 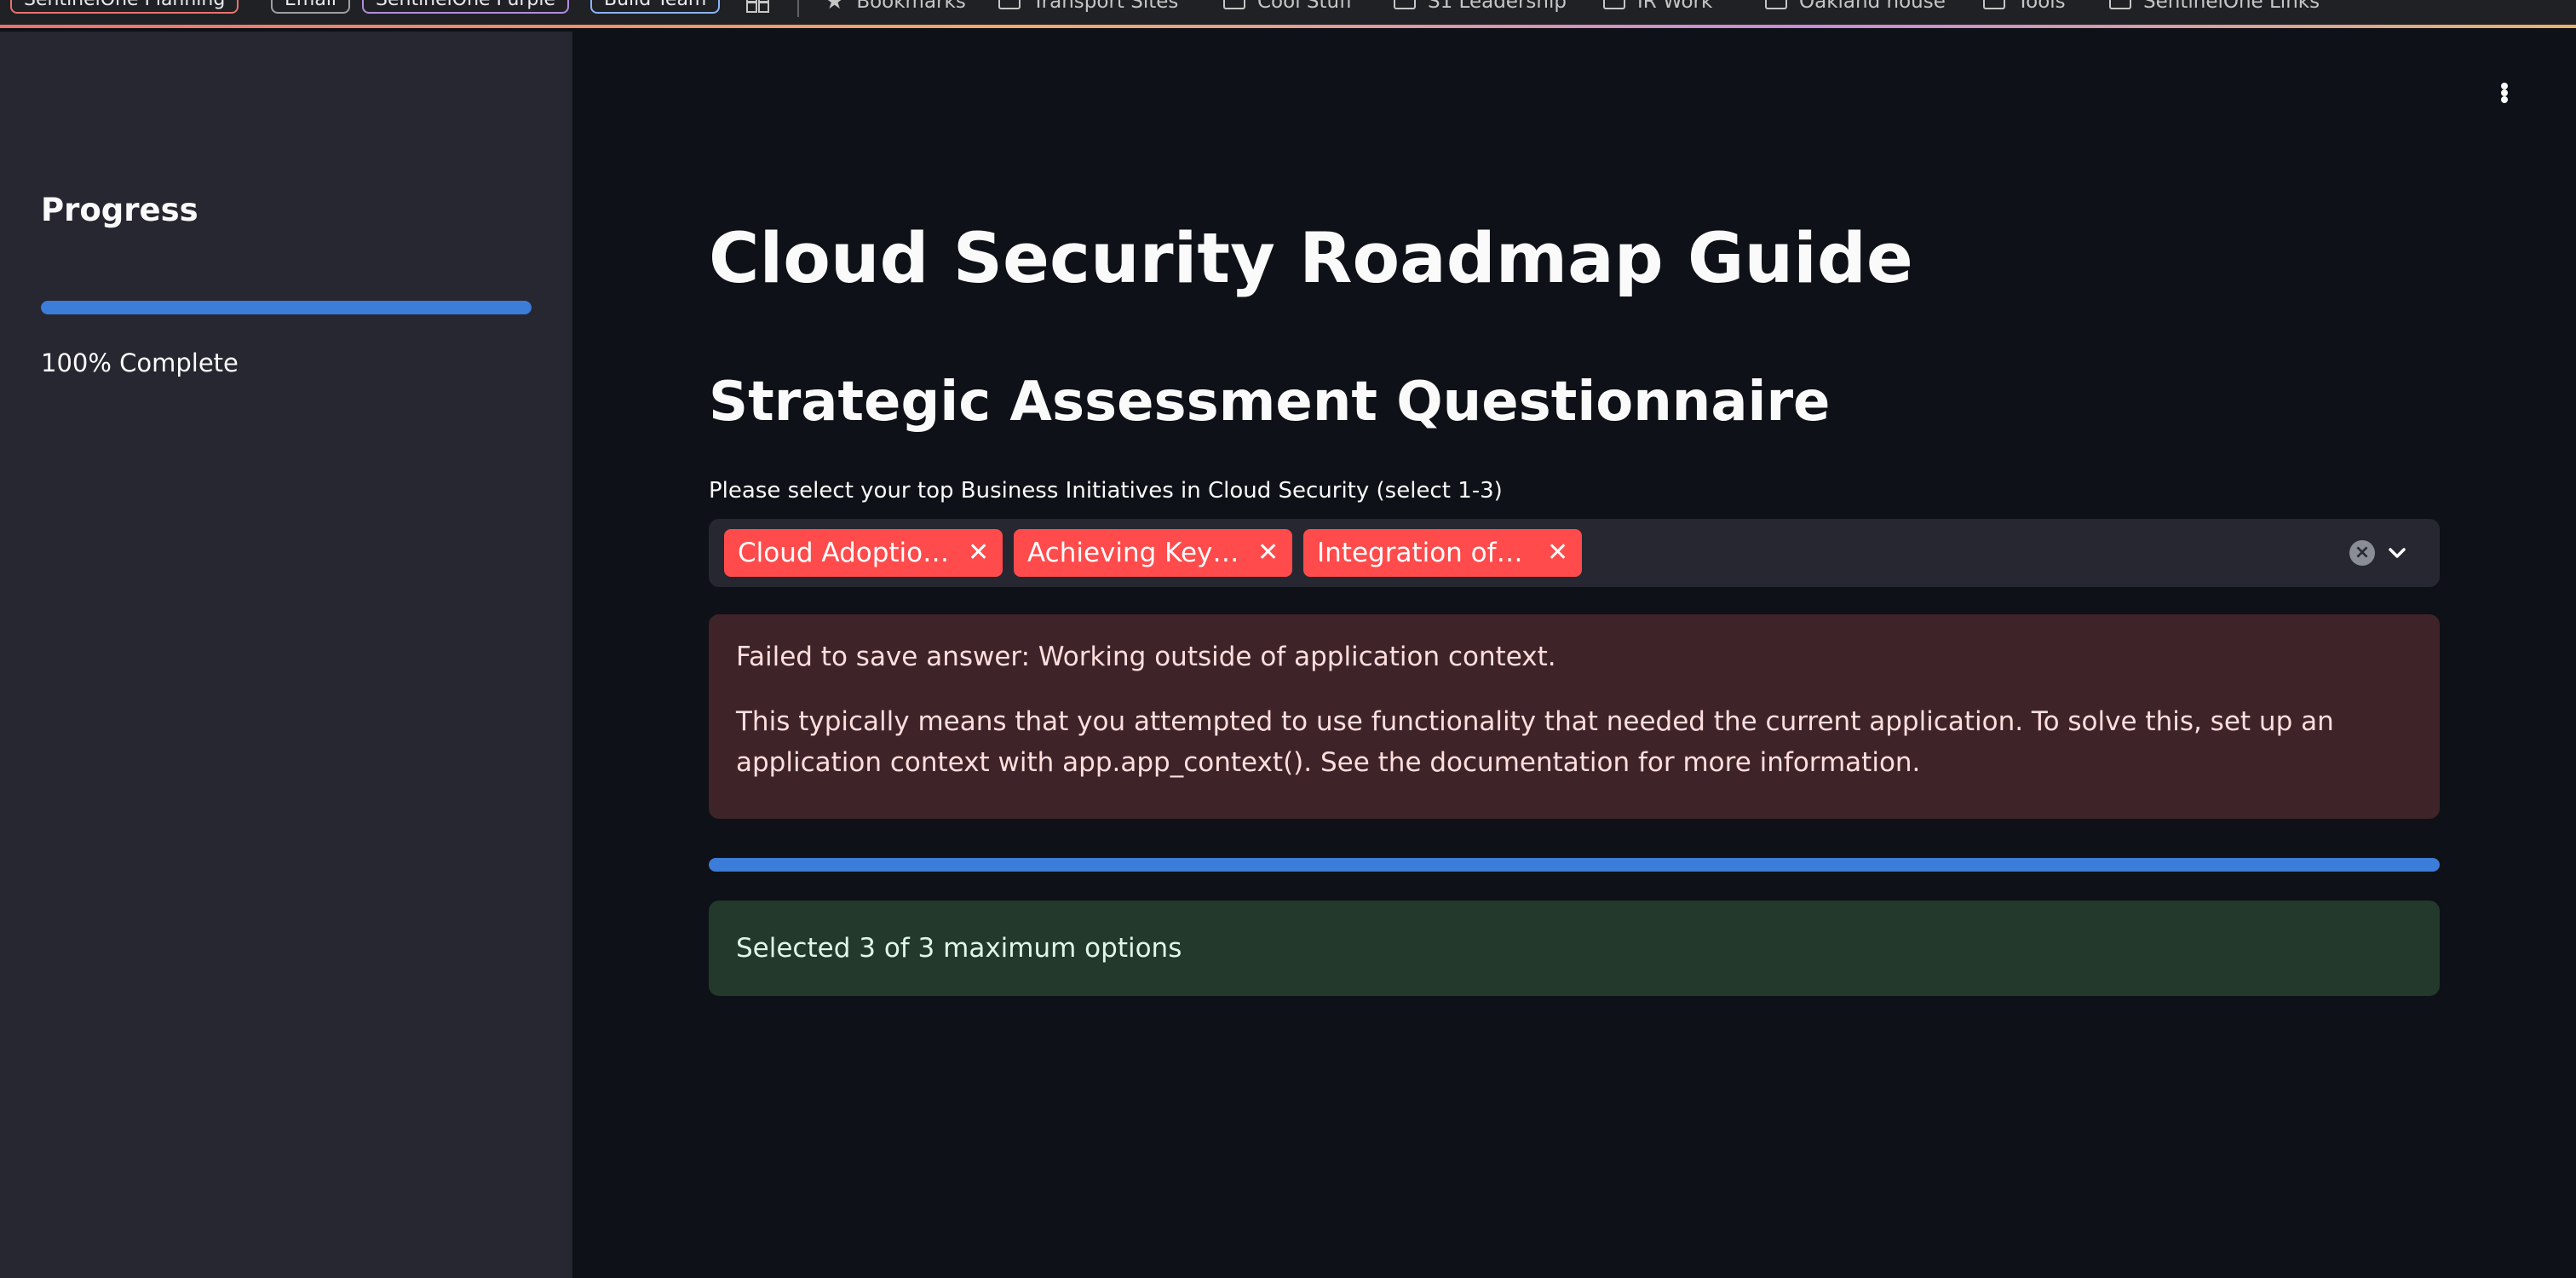 I want to click on bookmark-group-sentinelone-purple: SentinelOne Purple, so click(x=466, y=7).